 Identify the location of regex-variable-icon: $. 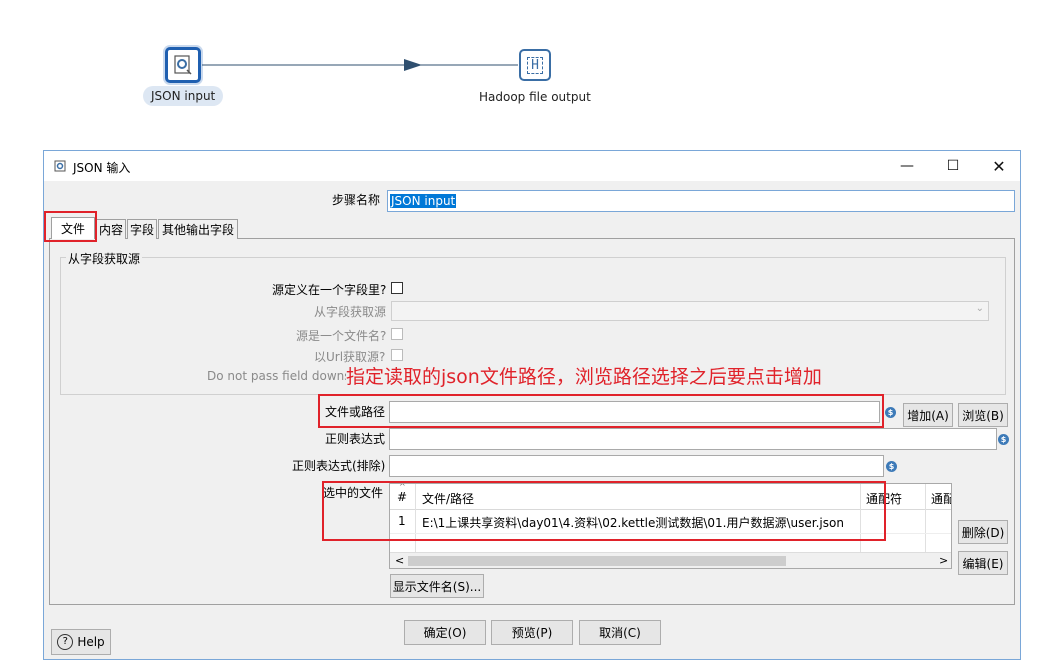
(1003, 439).